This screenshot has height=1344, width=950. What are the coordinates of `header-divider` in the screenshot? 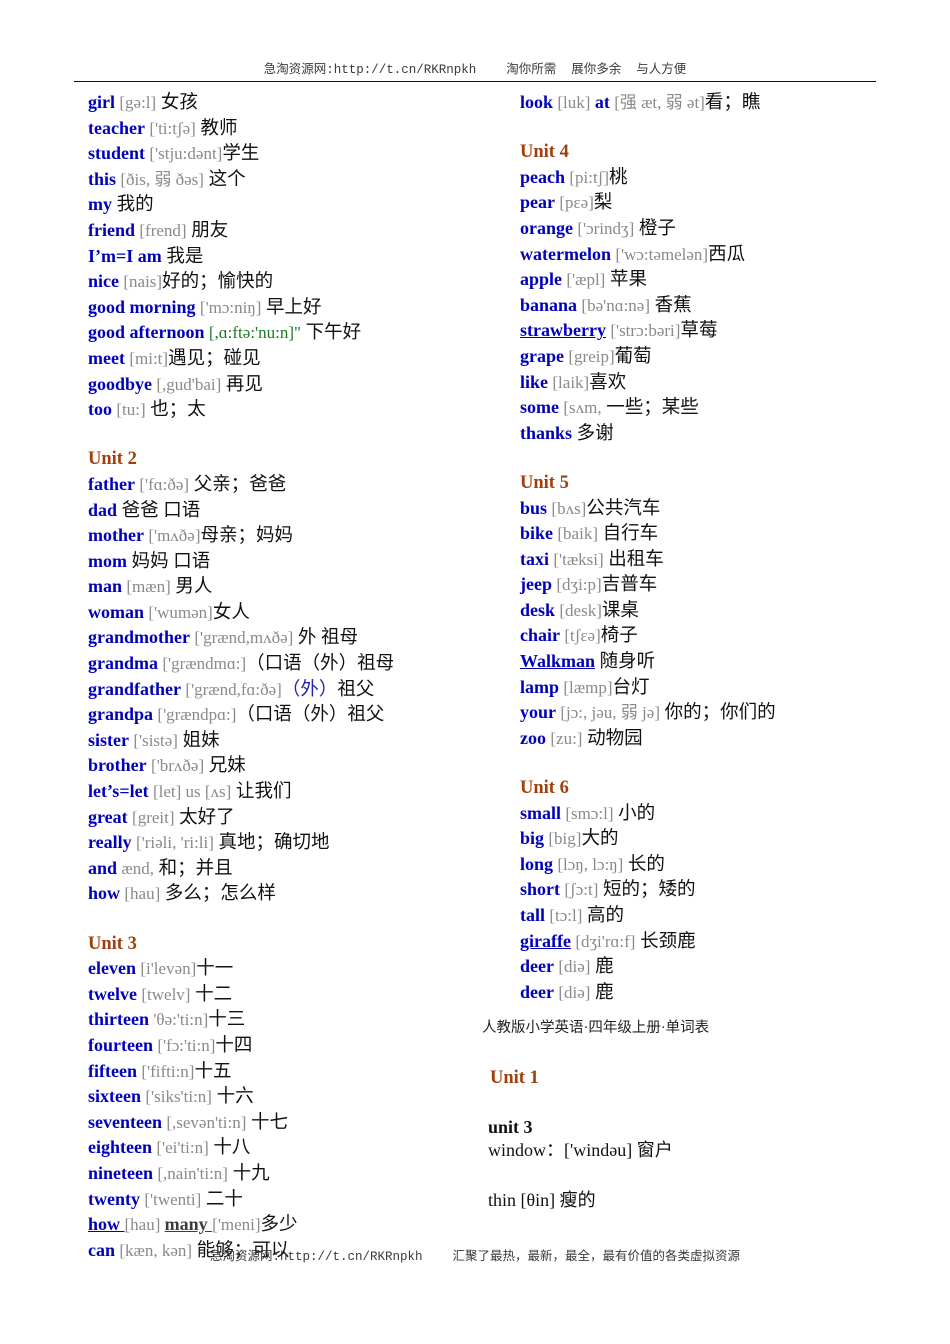 It's located at (475, 81).